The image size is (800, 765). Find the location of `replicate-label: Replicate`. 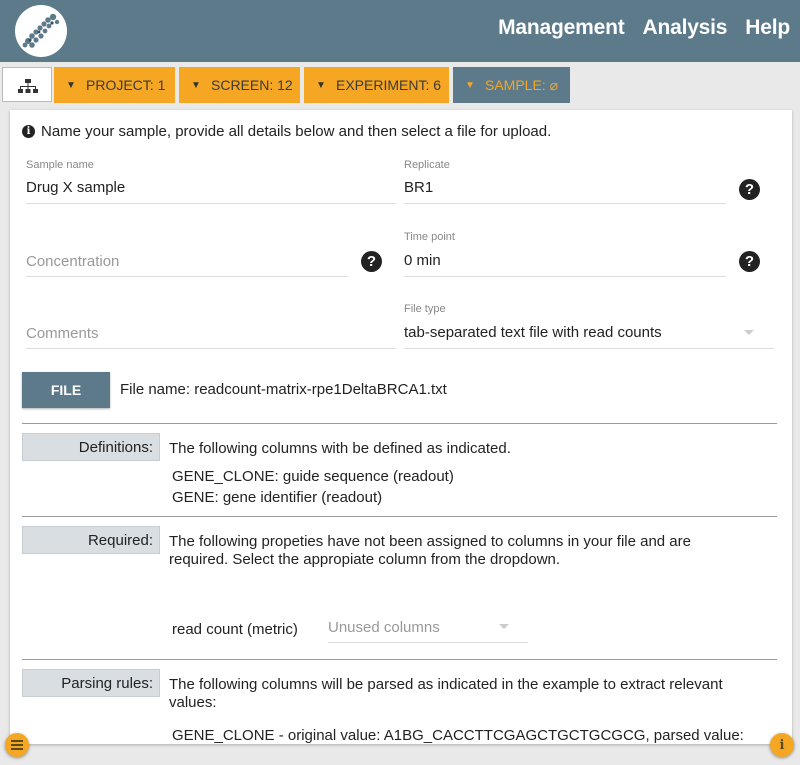

replicate-label: Replicate is located at coordinates (427, 165).